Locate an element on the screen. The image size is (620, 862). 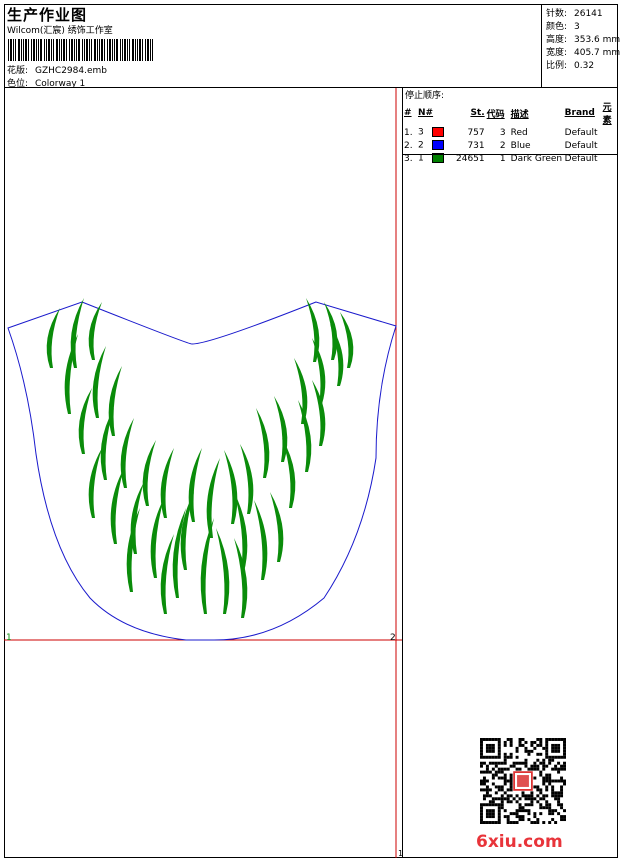
table-row: 2. 2 731 2 Blue Default is located at coordinates (510, 145).